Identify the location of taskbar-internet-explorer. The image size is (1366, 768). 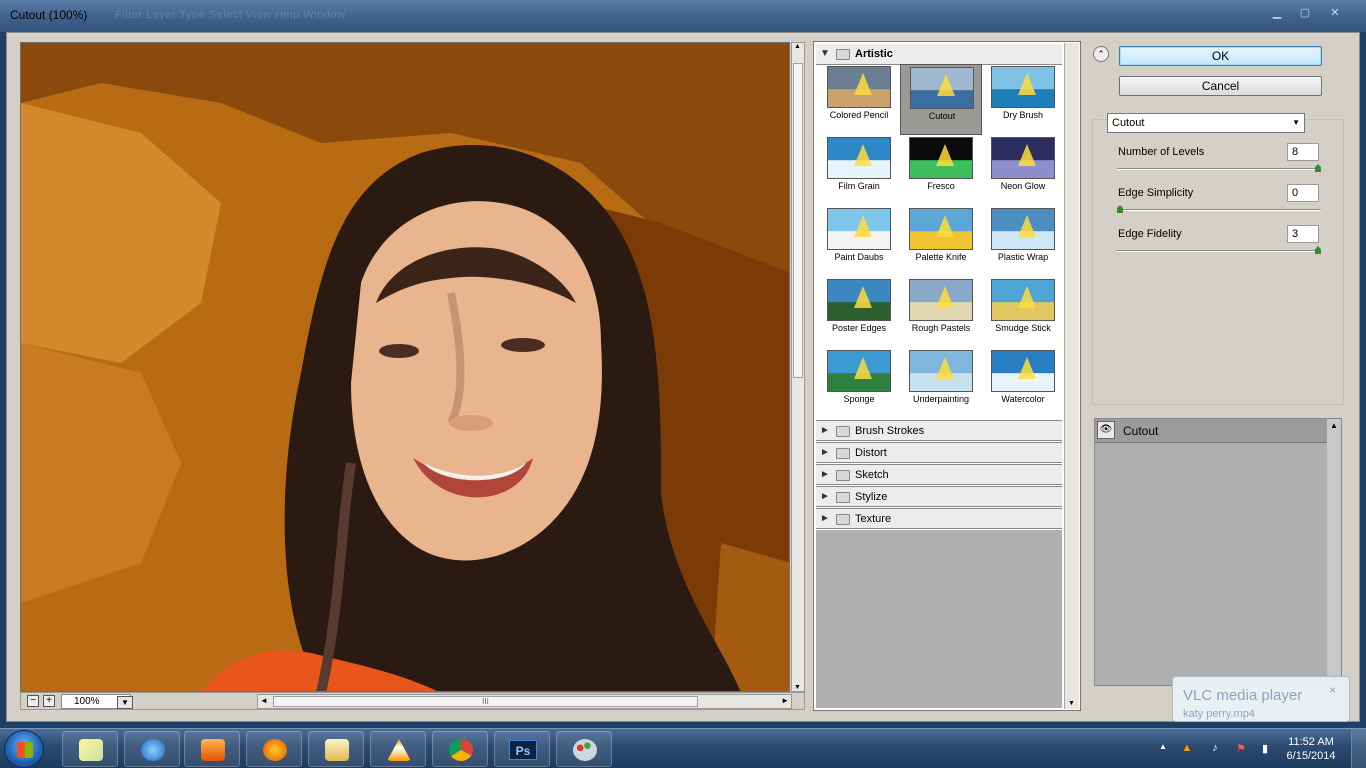
(152, 749).